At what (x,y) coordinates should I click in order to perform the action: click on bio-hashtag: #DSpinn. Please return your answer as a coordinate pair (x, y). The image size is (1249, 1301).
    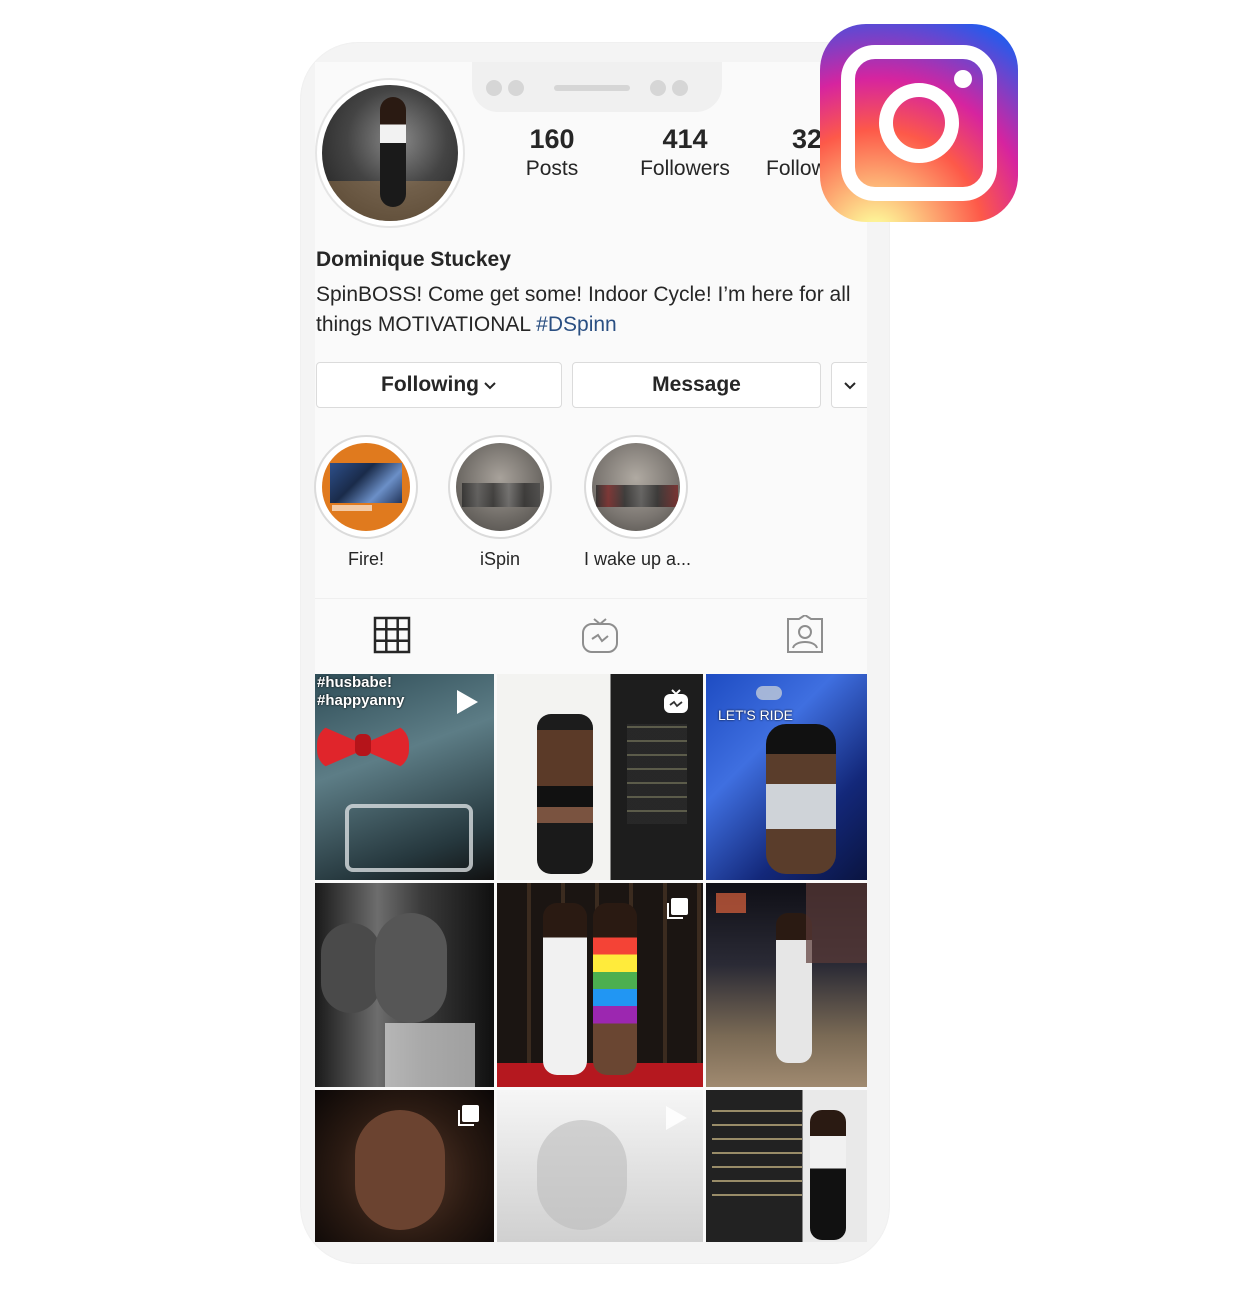
    Looking at the image, I should click on (576, 324).